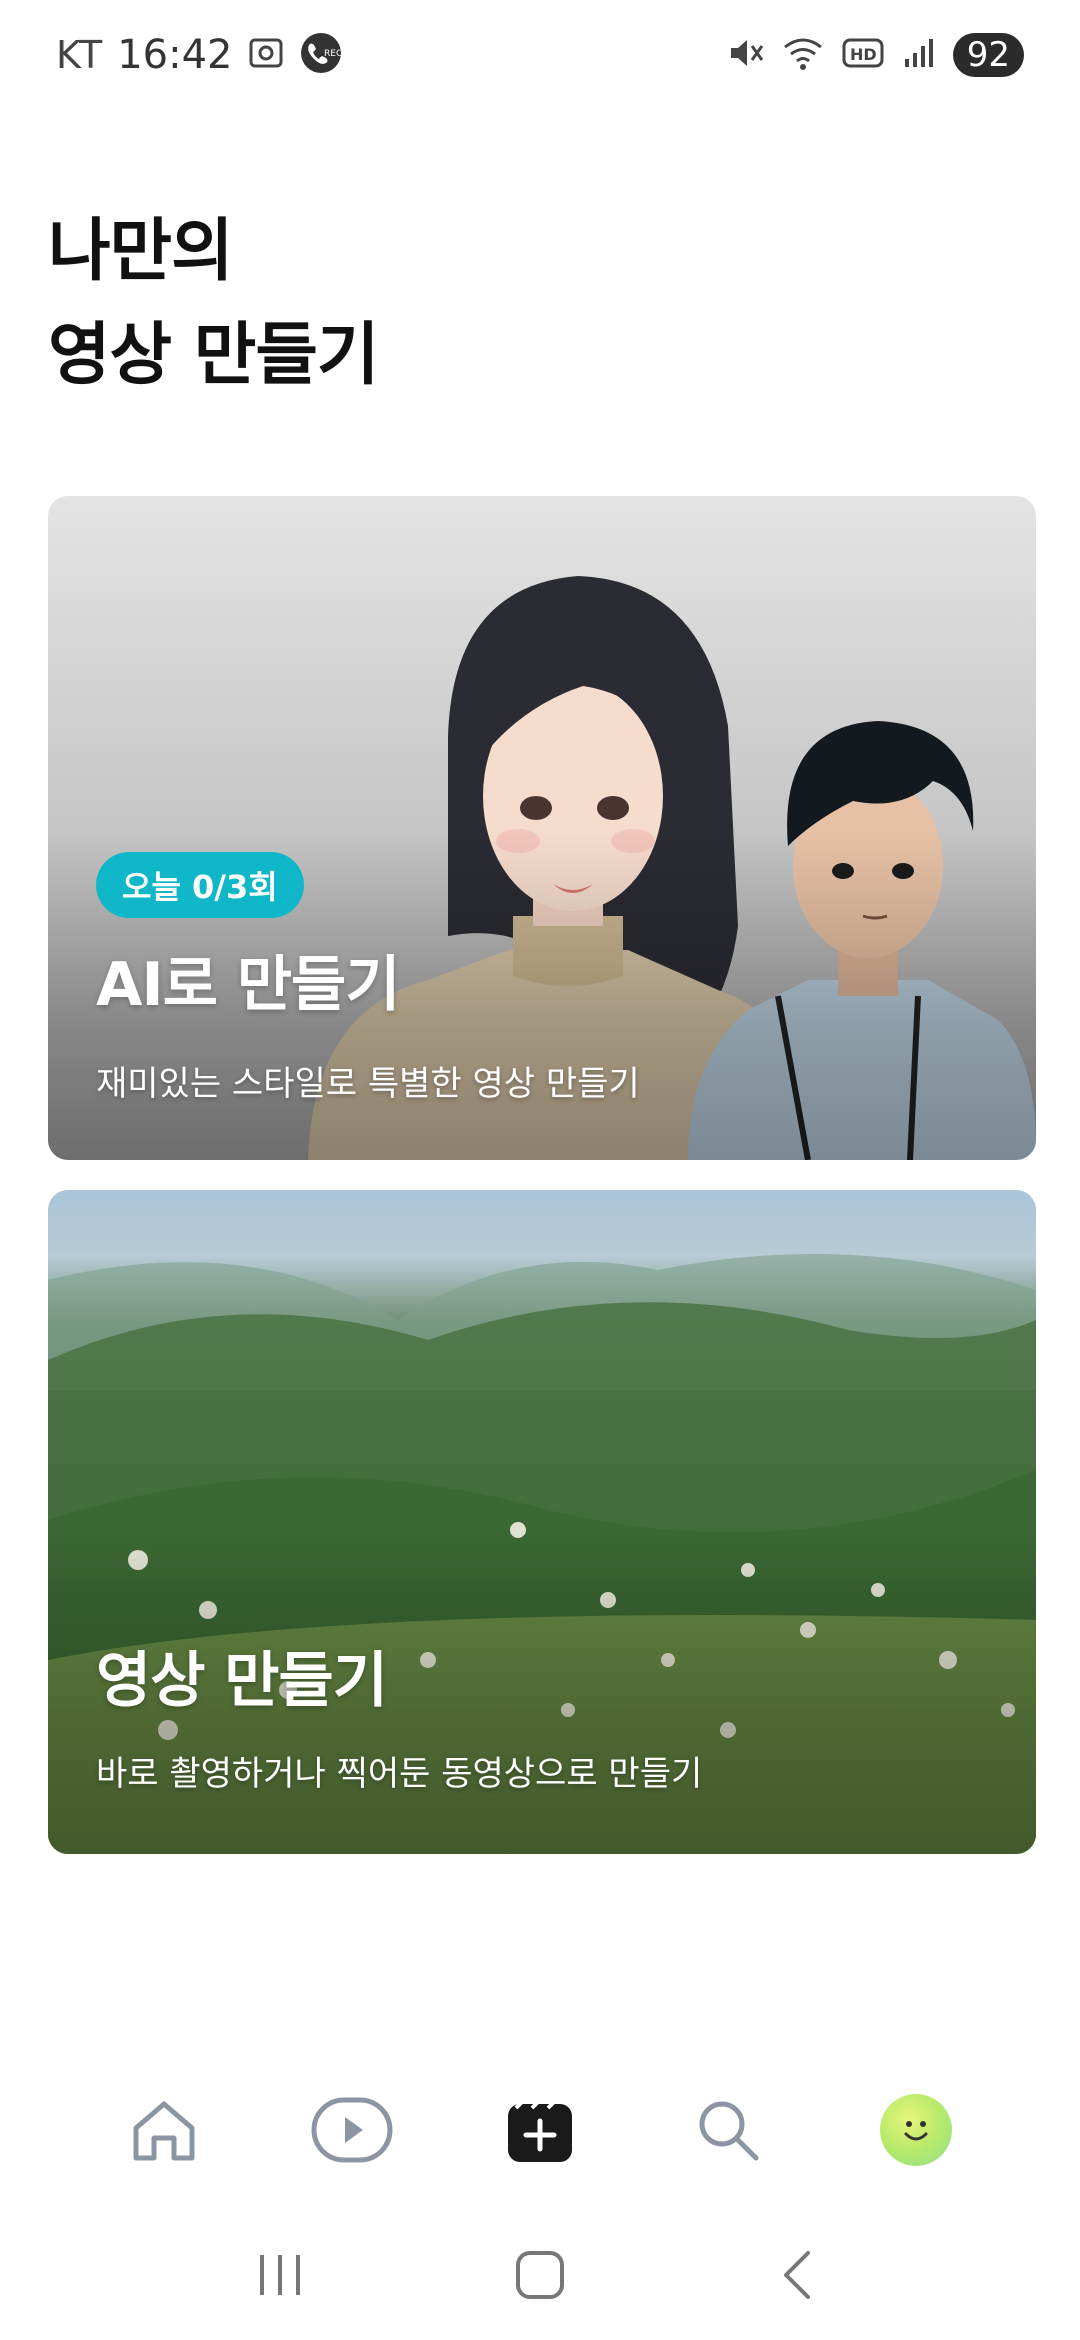  I want to click on nav-search, so click(728, 2130).